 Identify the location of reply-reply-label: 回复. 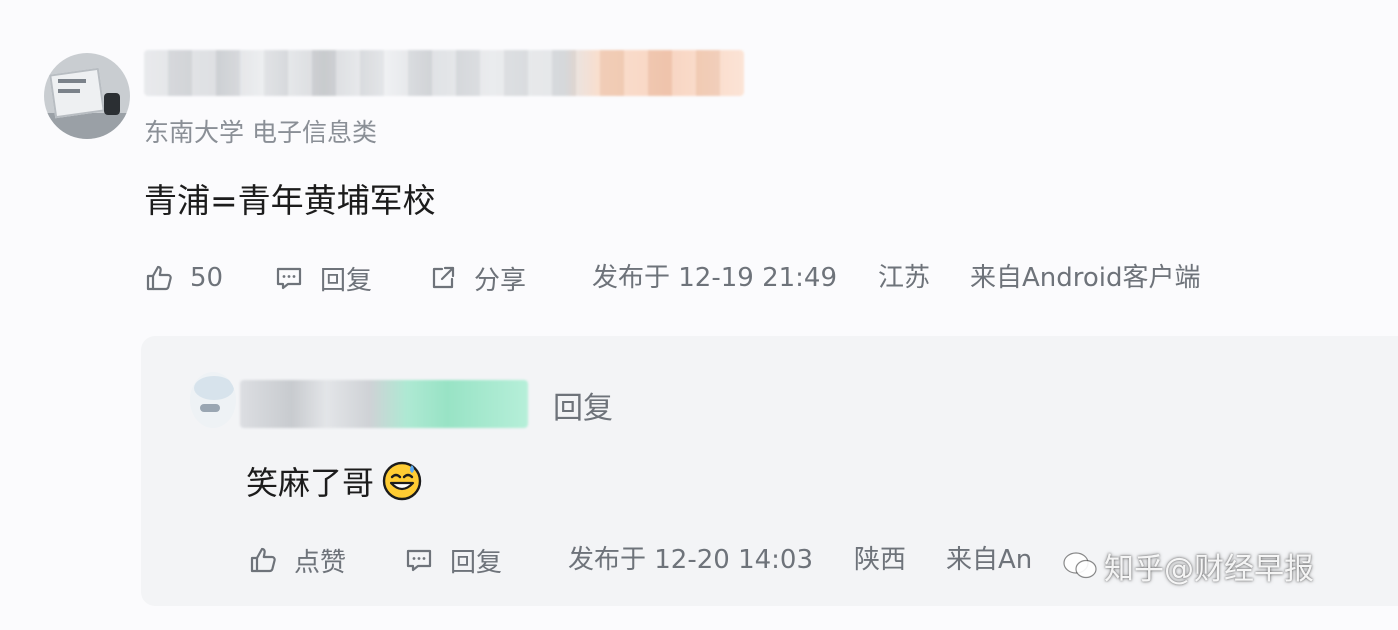
(476, 562).